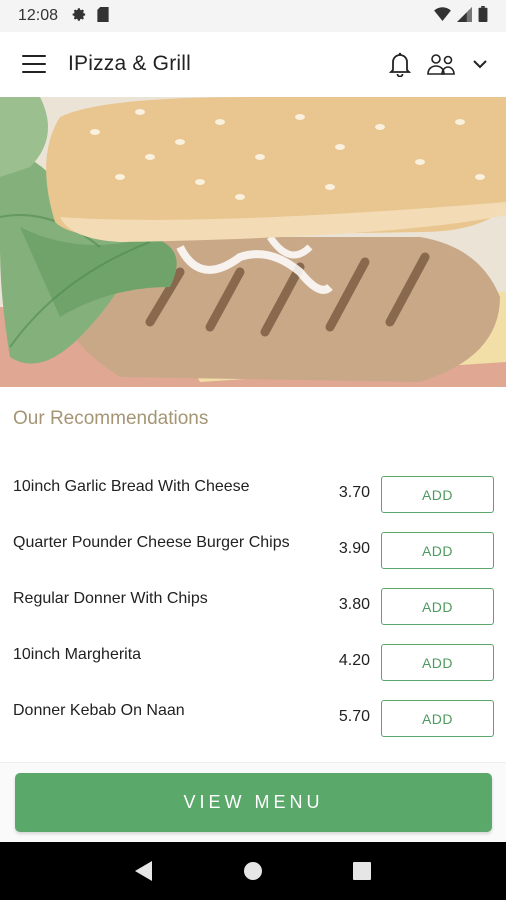  Describe the element at coordinates (354, 548) in the screenshot. I see `item-price: 3.90` at that location.